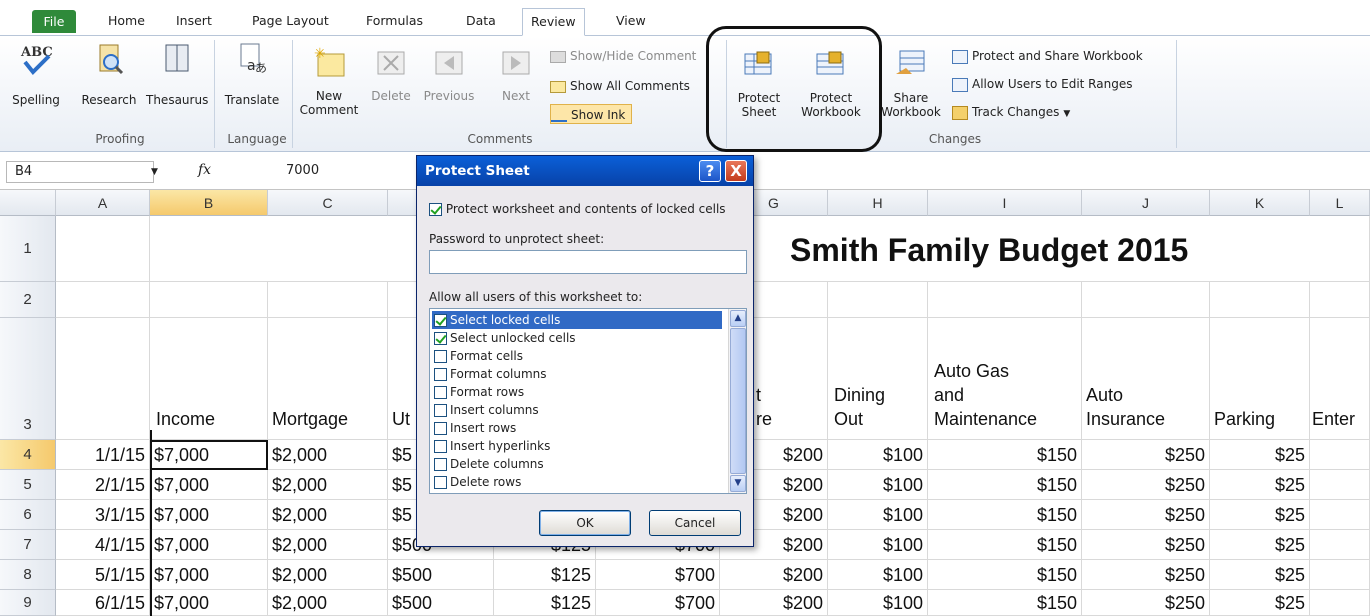 This screenshot has height=616, width=1370. Describe the element at coordinates (194, 22) in the screenshot. I see `tab-insert: Insert` at that location.